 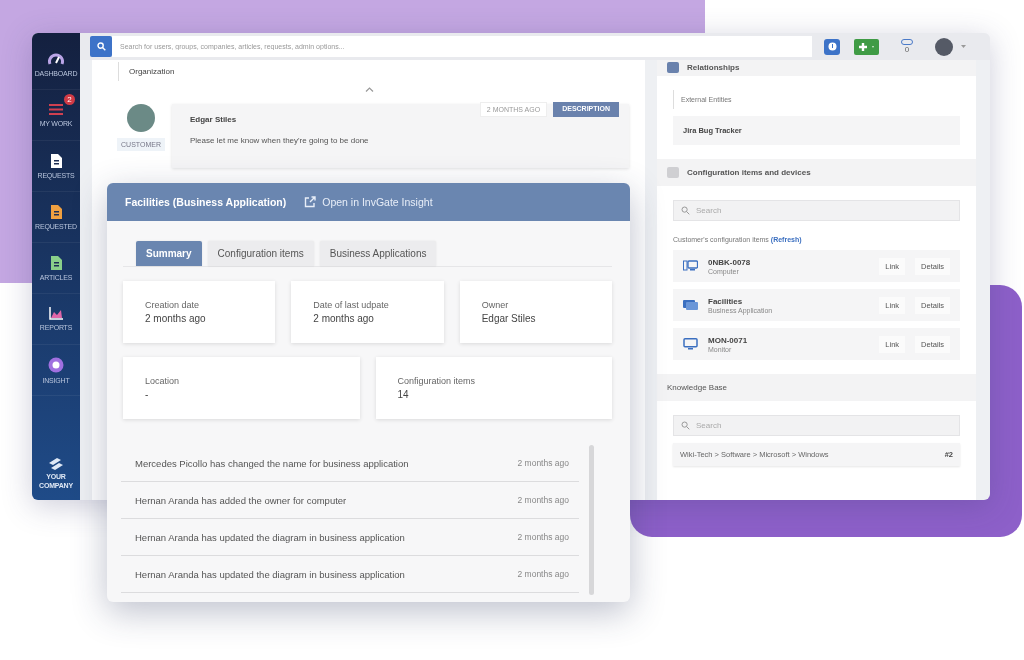 What do you see at coordinates (907, 49) in the screenshot?
I see `notification-count: 0` at bounding box center [907, 49].